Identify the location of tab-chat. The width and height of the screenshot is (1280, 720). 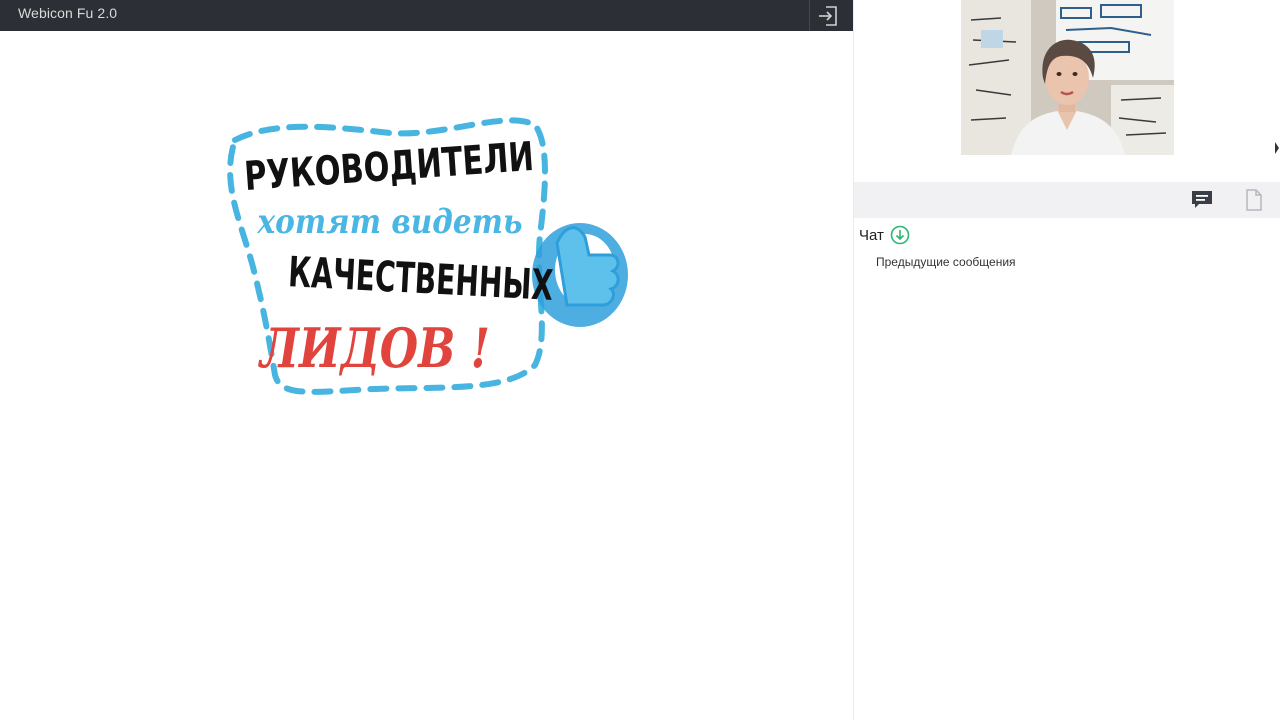
(1202, 200).